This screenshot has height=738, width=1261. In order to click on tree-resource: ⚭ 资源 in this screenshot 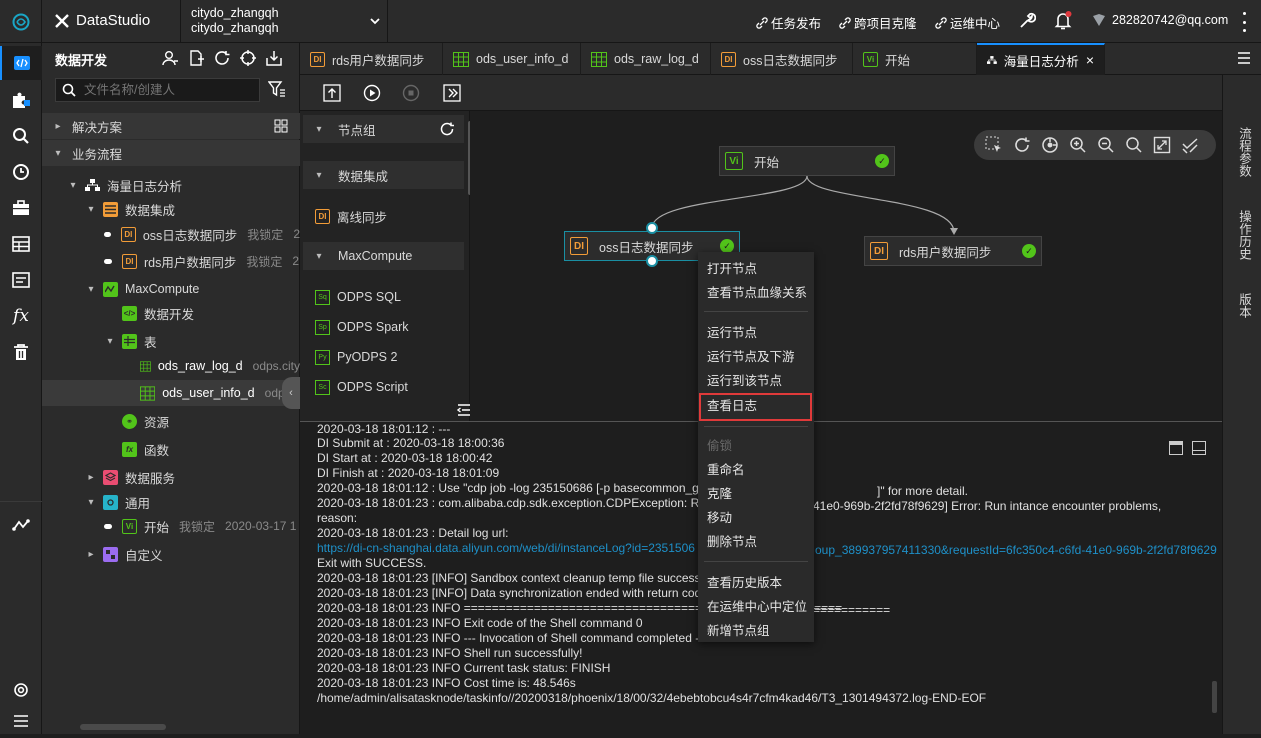, I will do `click(171, 421)`.